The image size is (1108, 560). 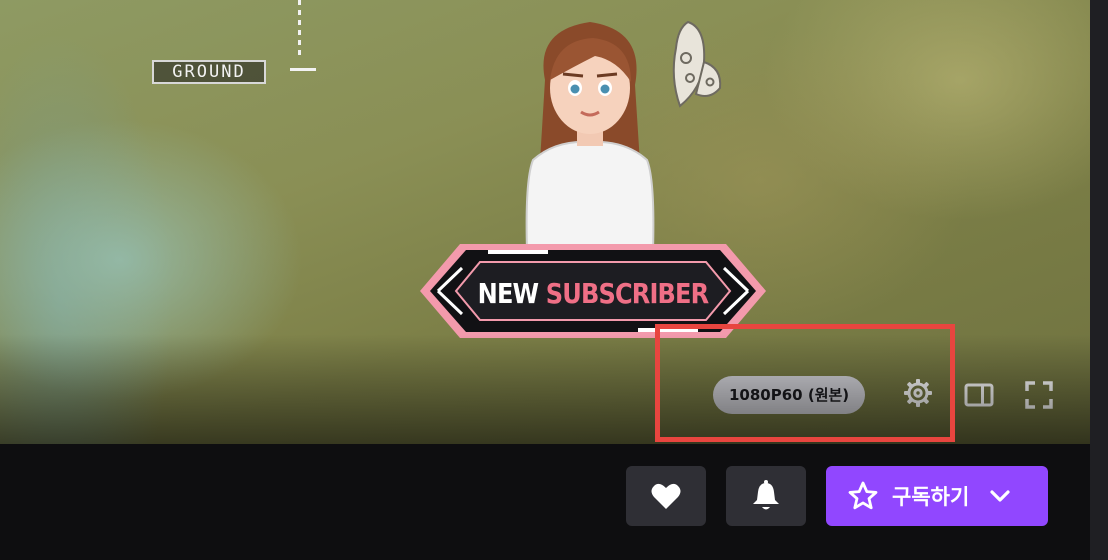 What do you see at coordinates (931, 497) in the screenshot?
I see `subscribe-label: 구독하기` at bounding box center [931, 497].